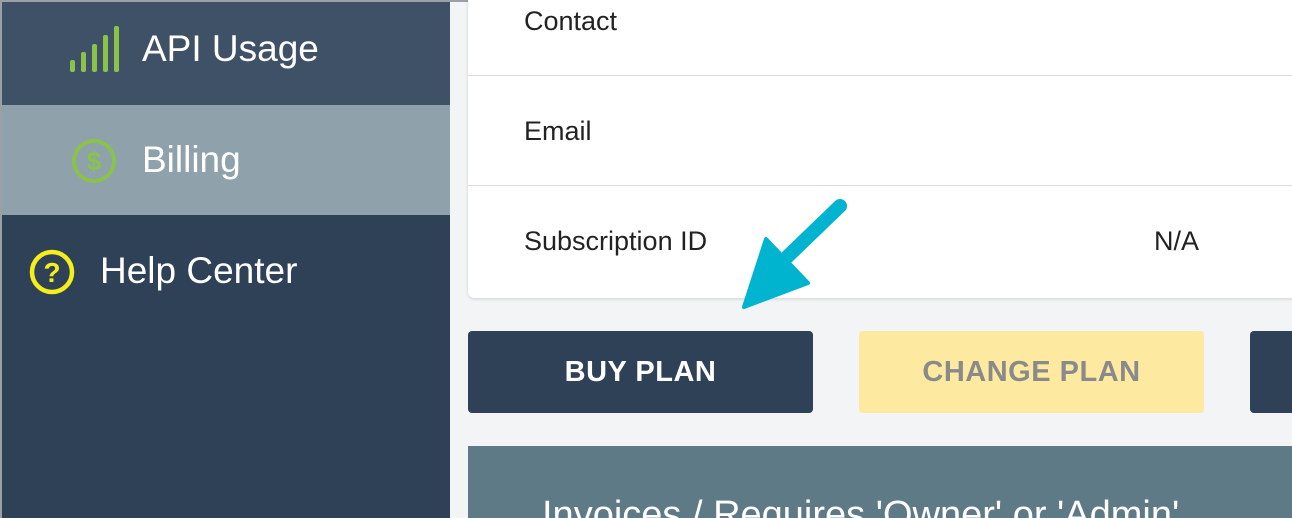 Image resolution: width=1292 pixels, height=518 pixels. I want to click on detail-label: Subscription ID, so click(616, 241).